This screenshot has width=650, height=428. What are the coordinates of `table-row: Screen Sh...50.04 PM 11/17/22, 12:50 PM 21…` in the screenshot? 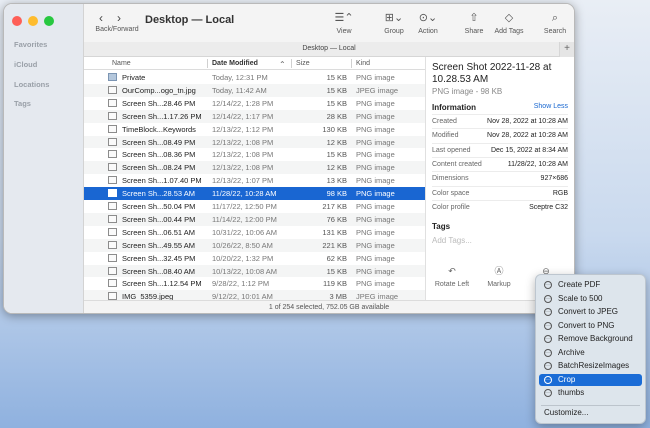 It's located at (254, 206).